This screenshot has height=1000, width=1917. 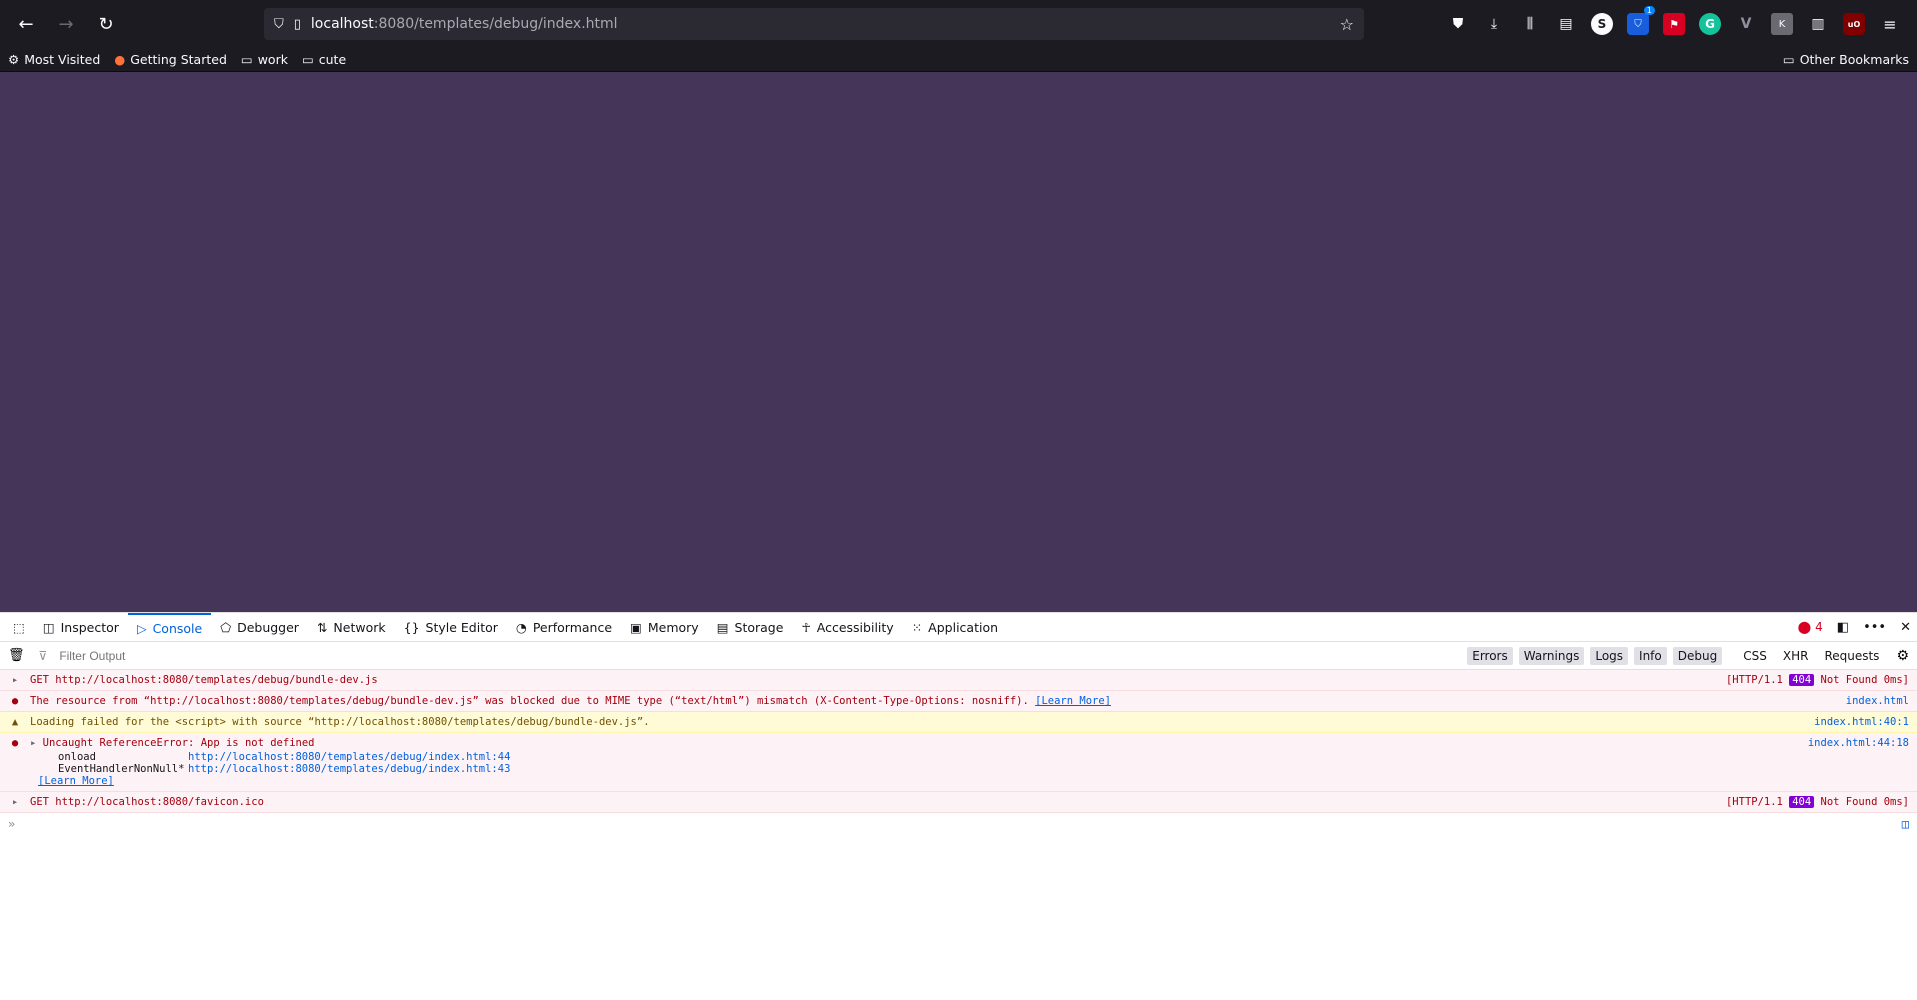 What do you see at coordinates (1905, 824) in the screenshot?
I see `editor-mode-icon: ◫` at bounding box center [1905, 824].